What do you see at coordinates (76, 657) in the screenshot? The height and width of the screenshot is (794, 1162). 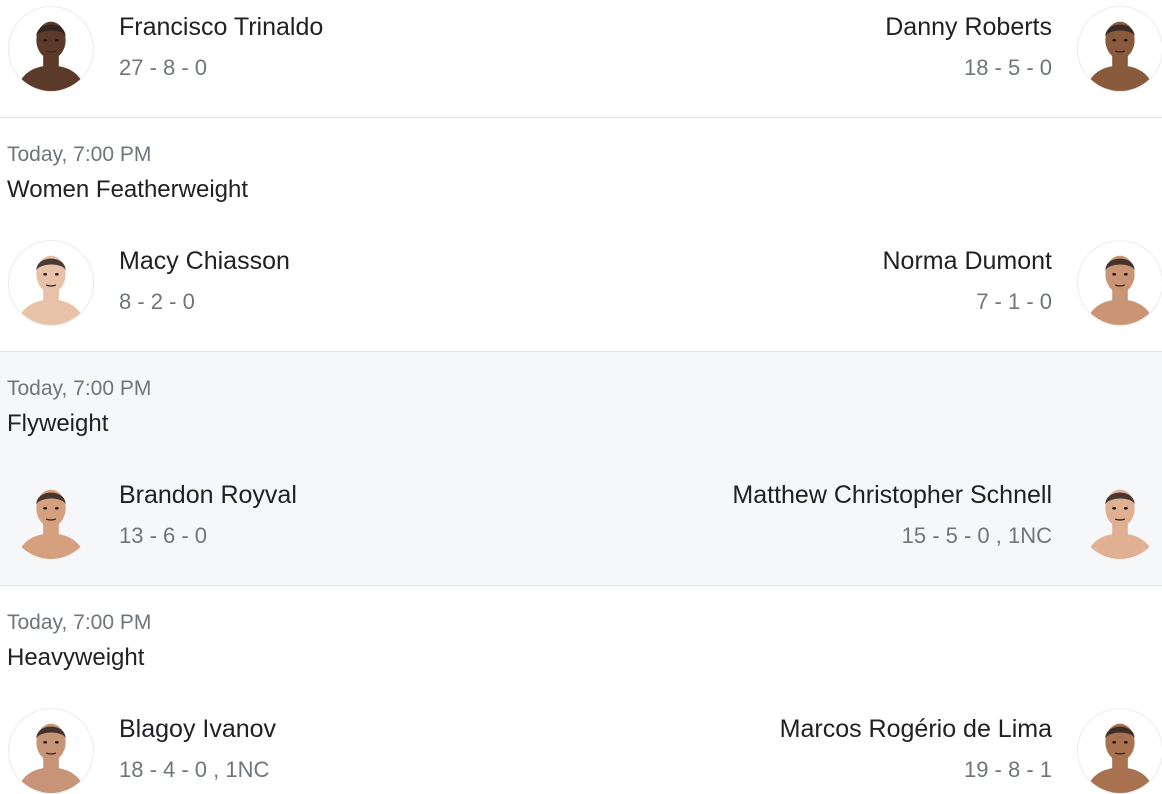 I see `weight-class: Heavyweight` at bounding box center [76, 657].